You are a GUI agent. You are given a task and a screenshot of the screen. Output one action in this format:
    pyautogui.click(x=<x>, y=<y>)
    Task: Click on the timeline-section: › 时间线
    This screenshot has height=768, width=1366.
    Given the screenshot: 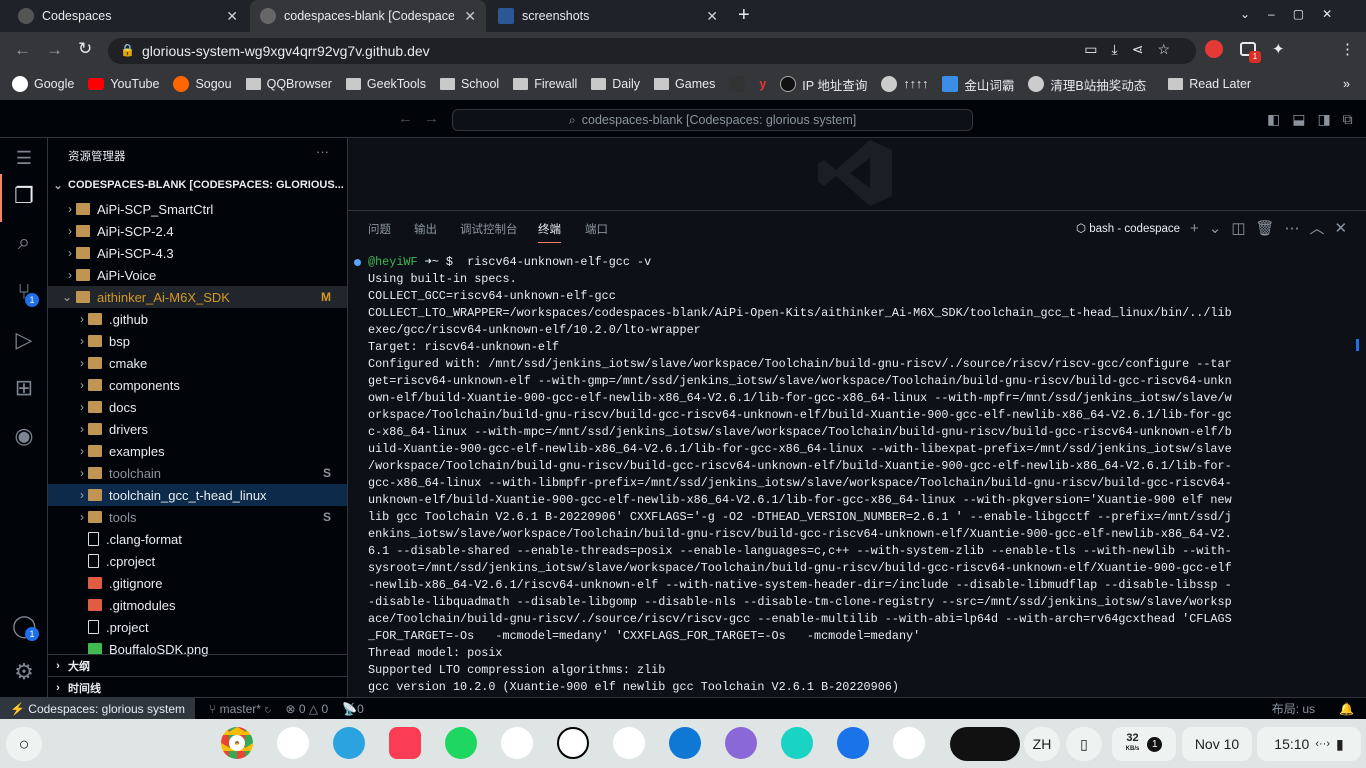 What is the action you would take?
    pyautogui.click(x=197, y=687)
    